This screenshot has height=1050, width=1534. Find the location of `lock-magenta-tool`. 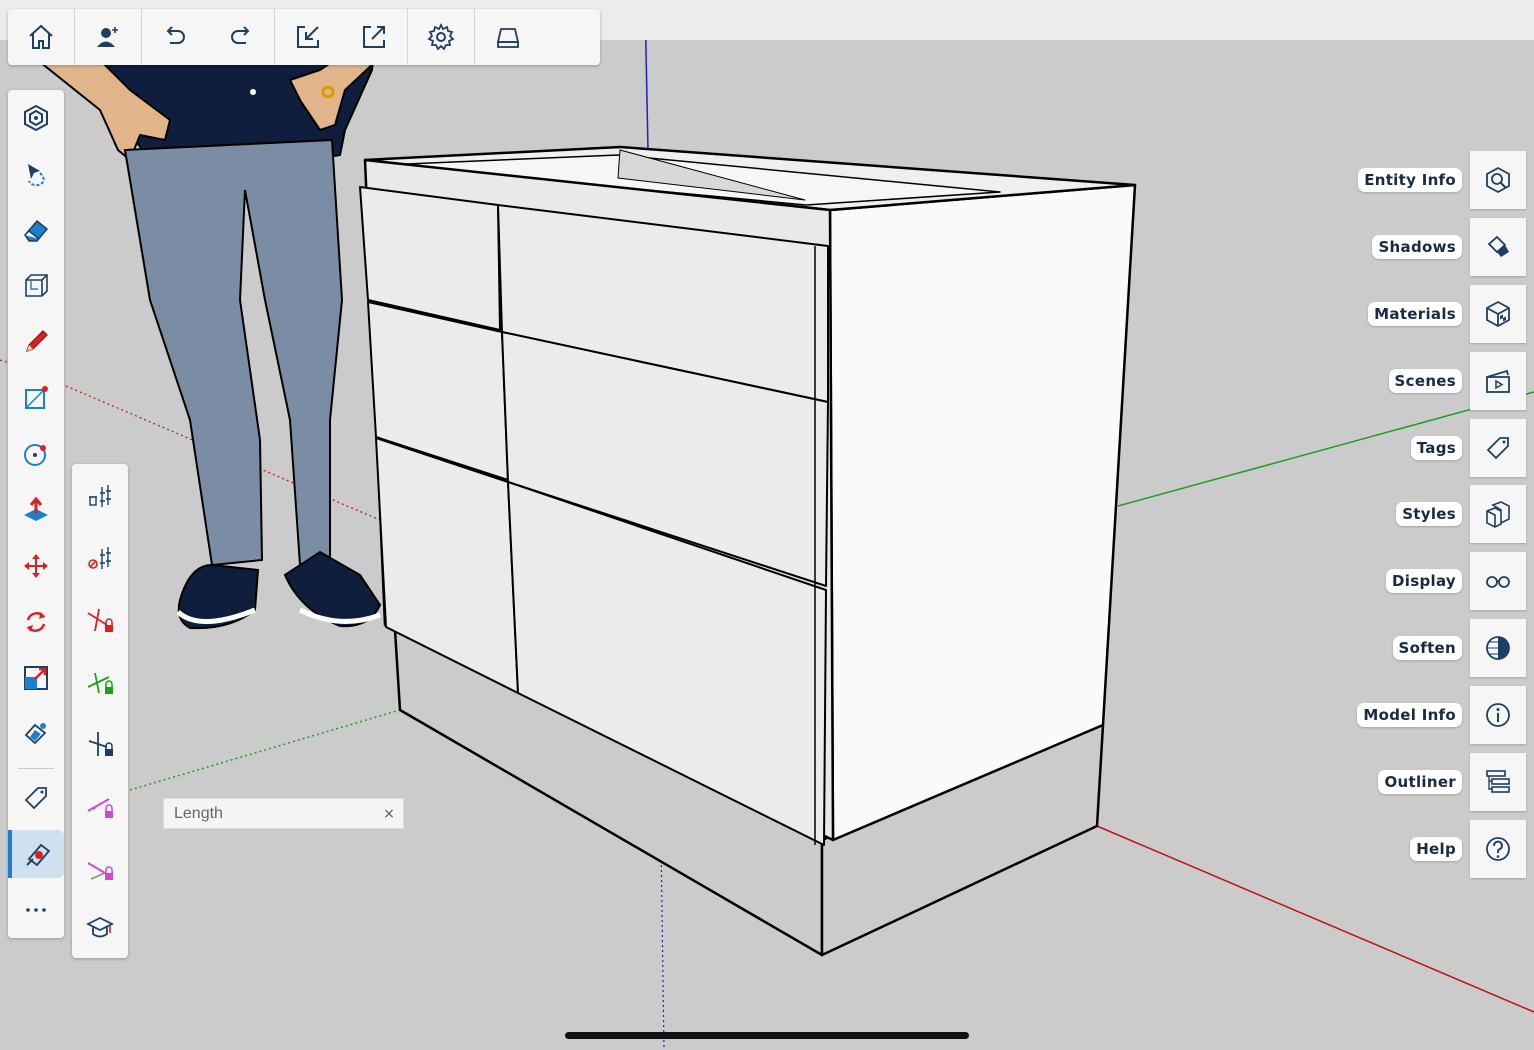

lock-magenta-tool is located at coordinates (100, 806).